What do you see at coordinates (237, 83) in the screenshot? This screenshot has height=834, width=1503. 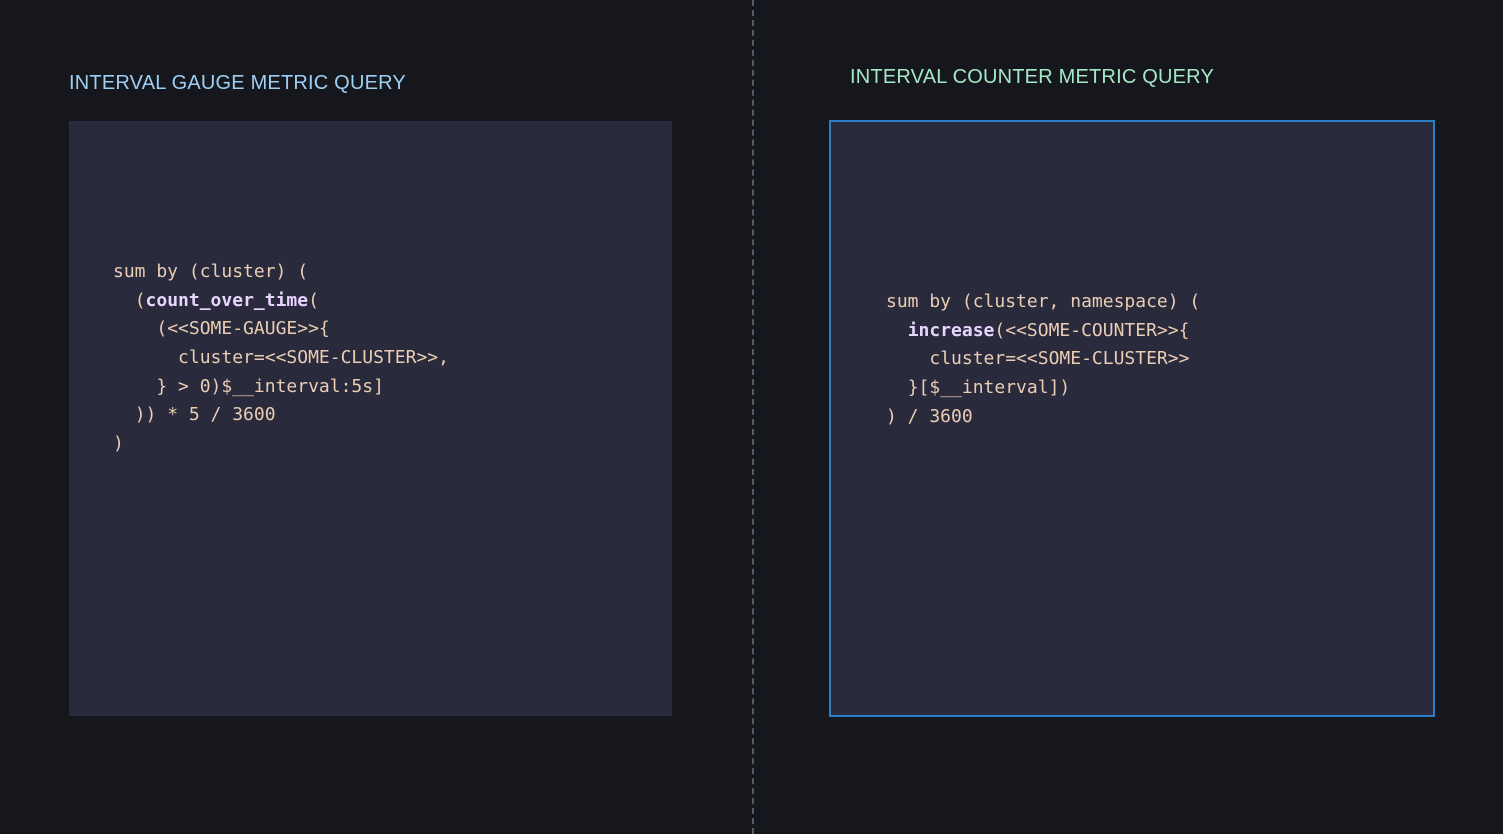 I see `gauge-query-title: INTERVAL GAUGE METRIC QUERY` at bounding box center [237, 83].